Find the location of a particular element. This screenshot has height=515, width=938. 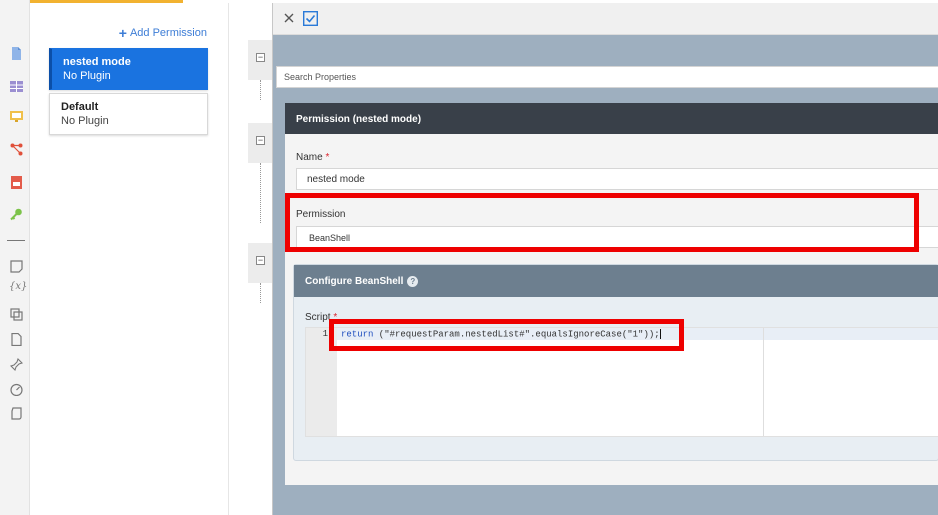

tree-area: − − − is located at coordinates (254, 259).